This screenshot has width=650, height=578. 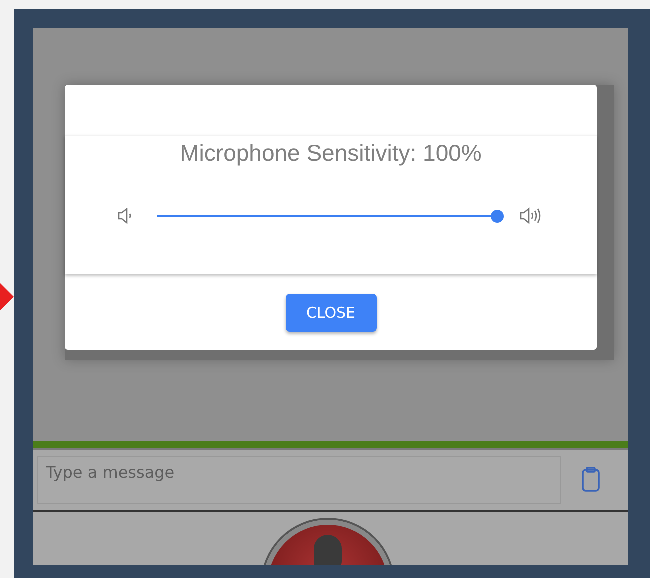 I want to click on dialog-title: Microphone Sensitivity: 100%, so click(x=331, y=153).